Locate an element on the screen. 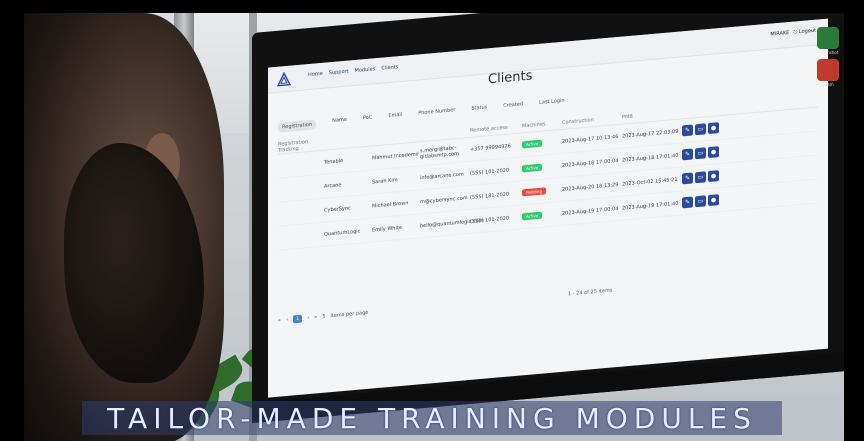 This screenshot has height=441, width=864. header-machines: Machines is located at coordinates (534, 124).